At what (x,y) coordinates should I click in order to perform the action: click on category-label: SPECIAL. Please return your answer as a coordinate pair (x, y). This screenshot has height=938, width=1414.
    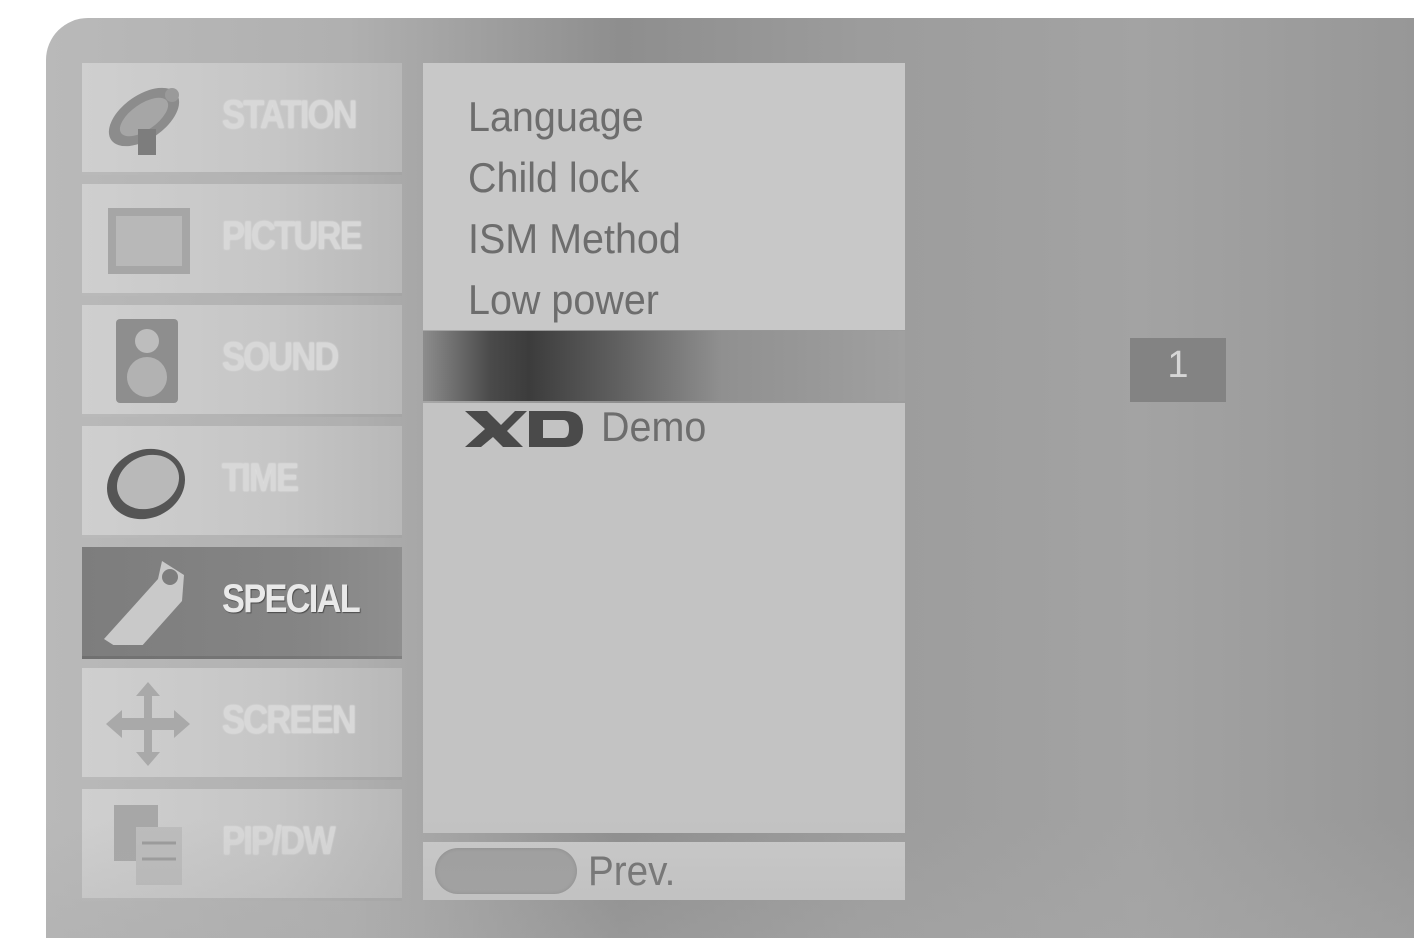
    Looking at the image, I should click on (291, 599).